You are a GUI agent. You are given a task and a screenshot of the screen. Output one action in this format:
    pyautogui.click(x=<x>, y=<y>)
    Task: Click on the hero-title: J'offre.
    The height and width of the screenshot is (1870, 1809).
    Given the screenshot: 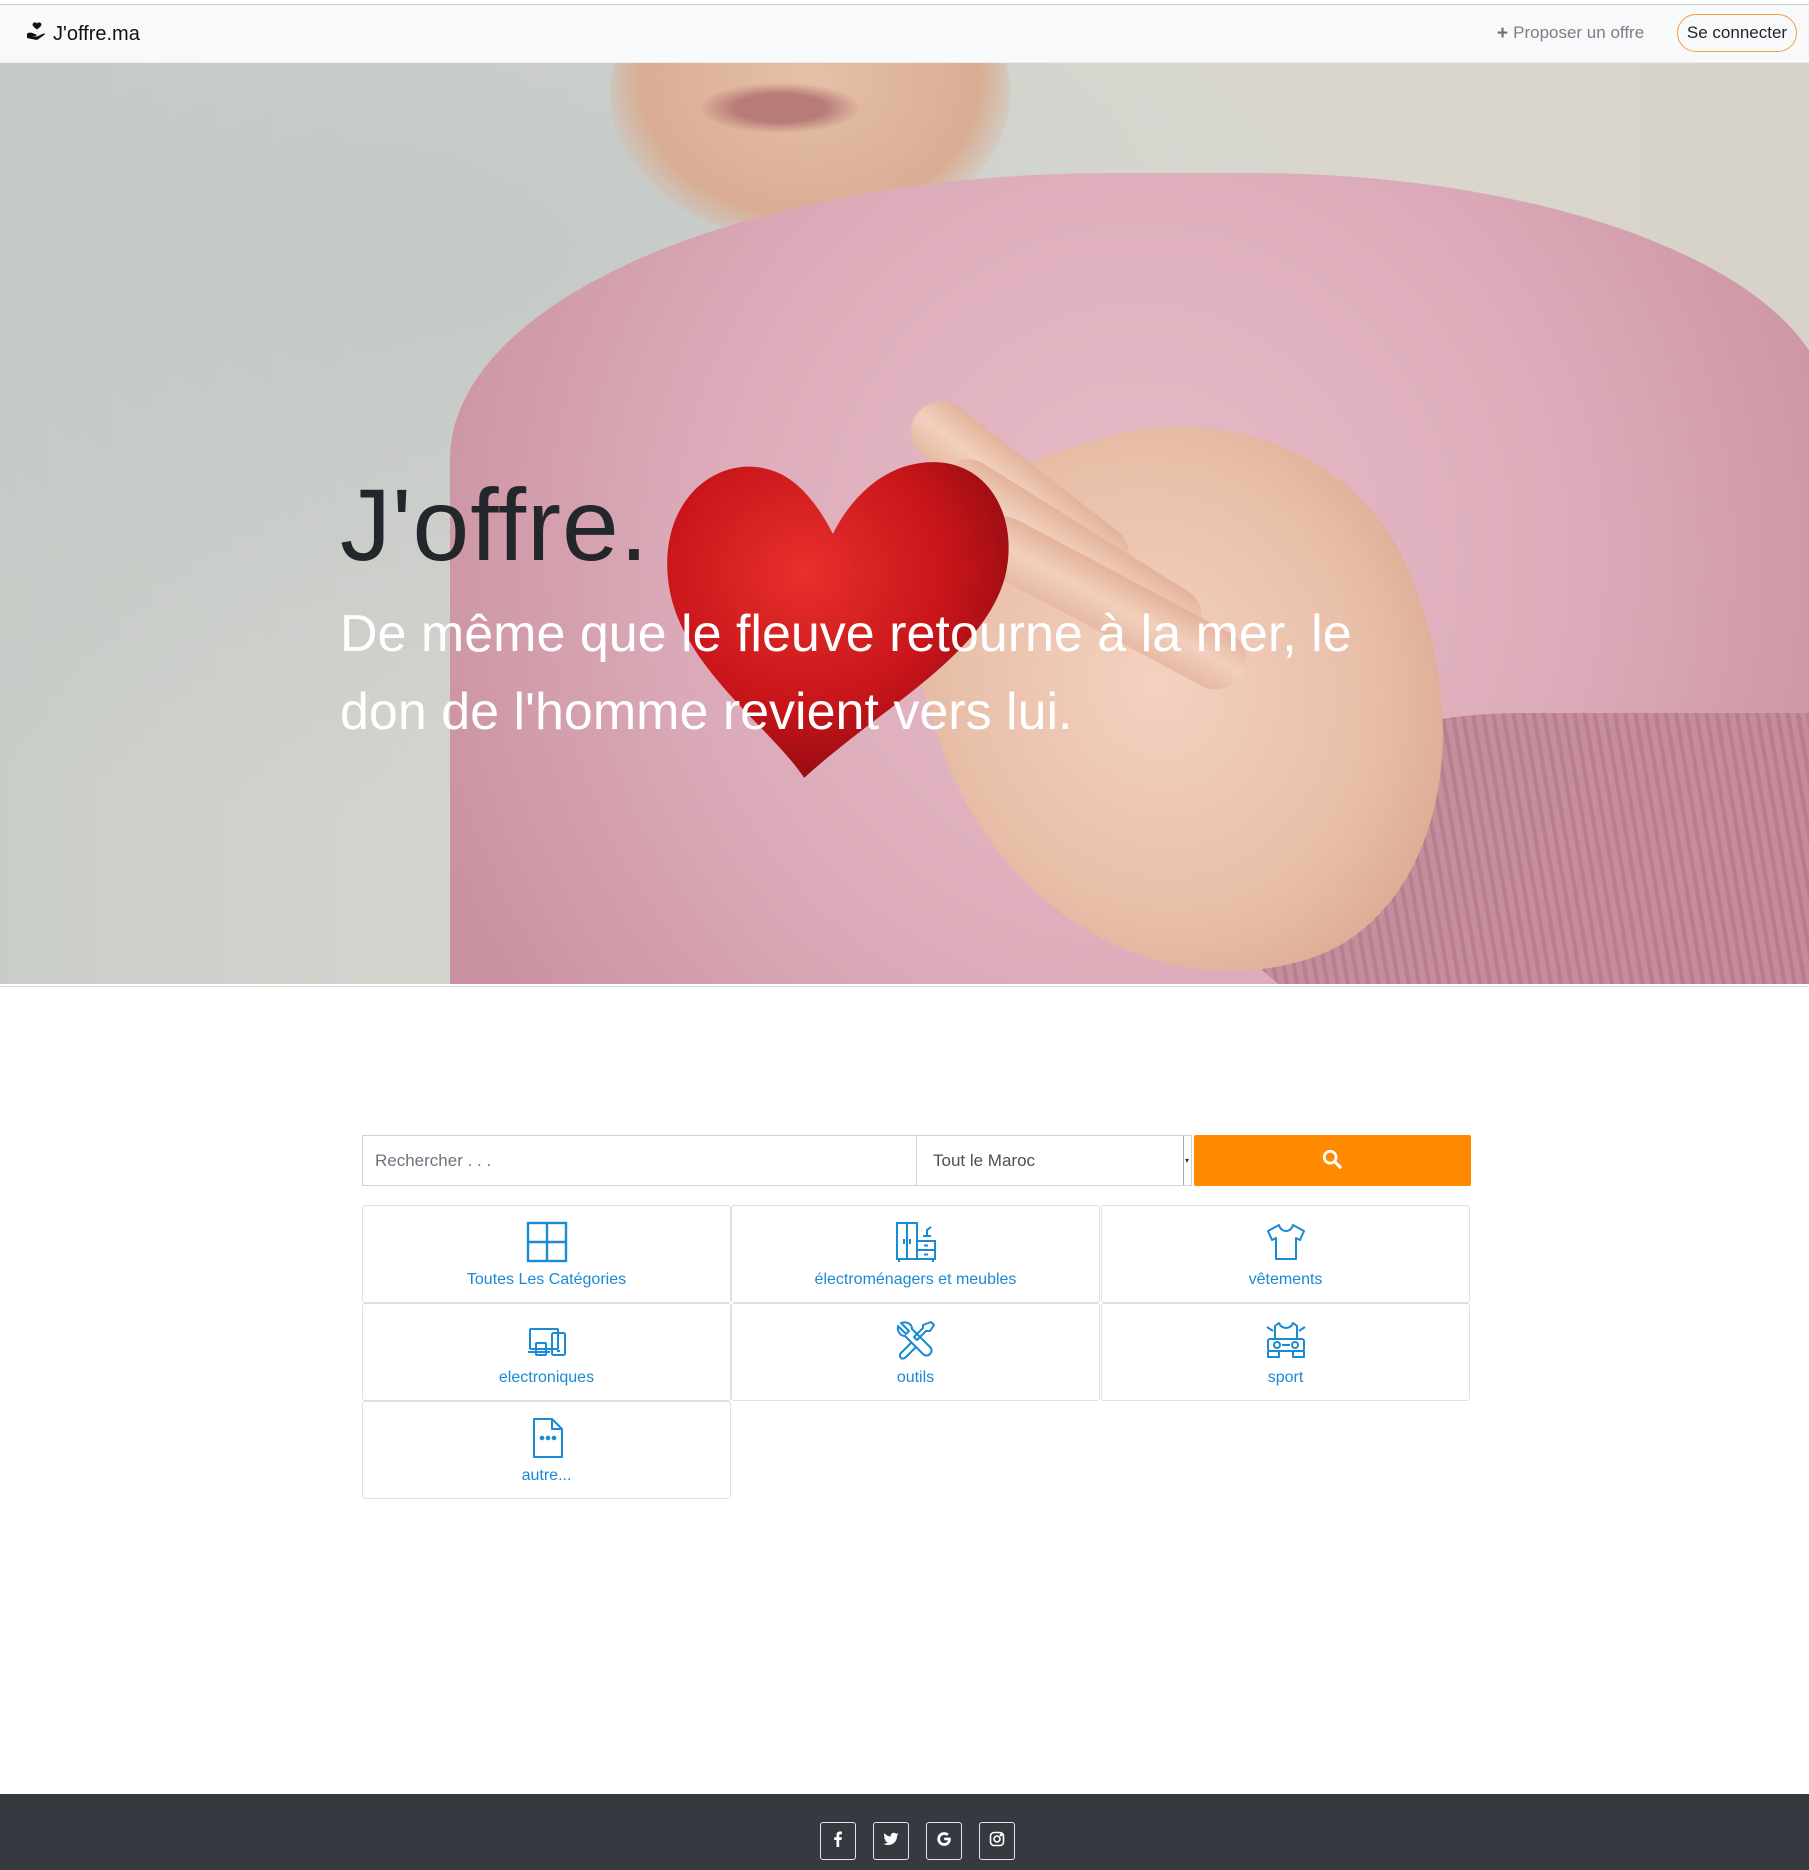 What is the action you would take?
    pyautogui.click(x=495, y=525)
    